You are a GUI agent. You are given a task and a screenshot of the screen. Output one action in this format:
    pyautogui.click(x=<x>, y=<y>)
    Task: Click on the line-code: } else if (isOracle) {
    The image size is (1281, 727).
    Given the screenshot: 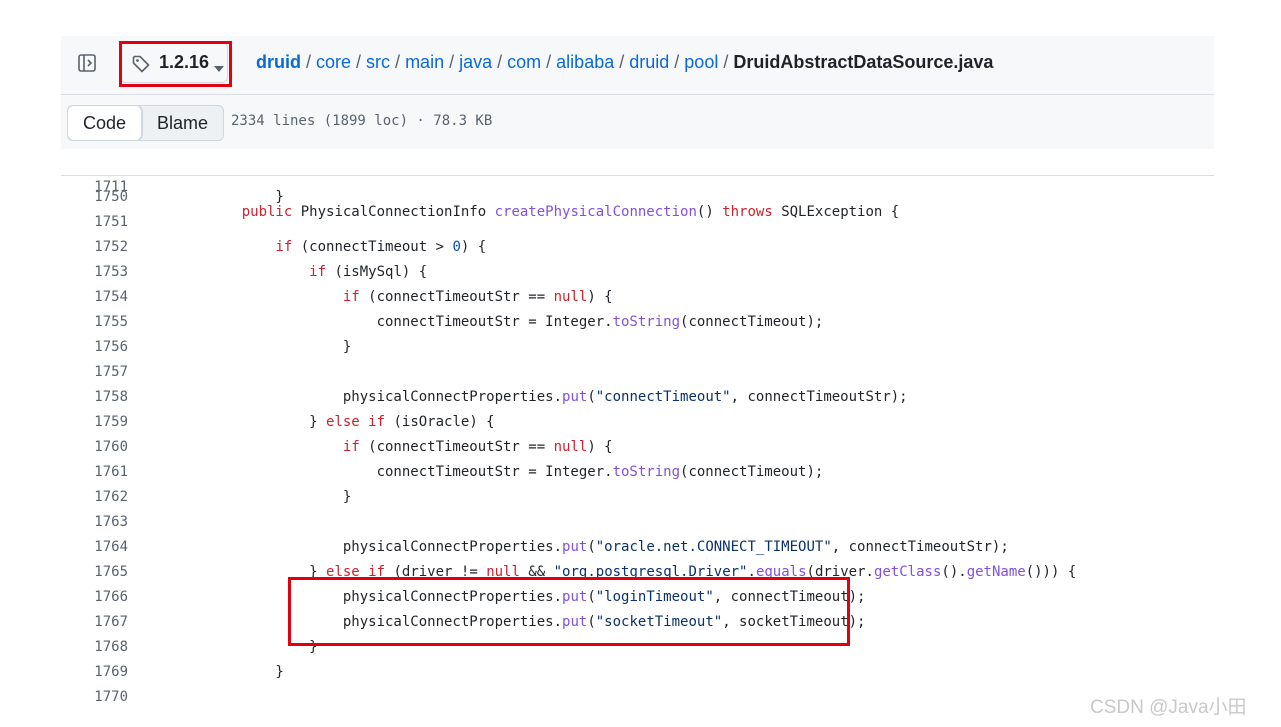 What is the action you would take?
    pyautogui.click(x=351, y=422)
    